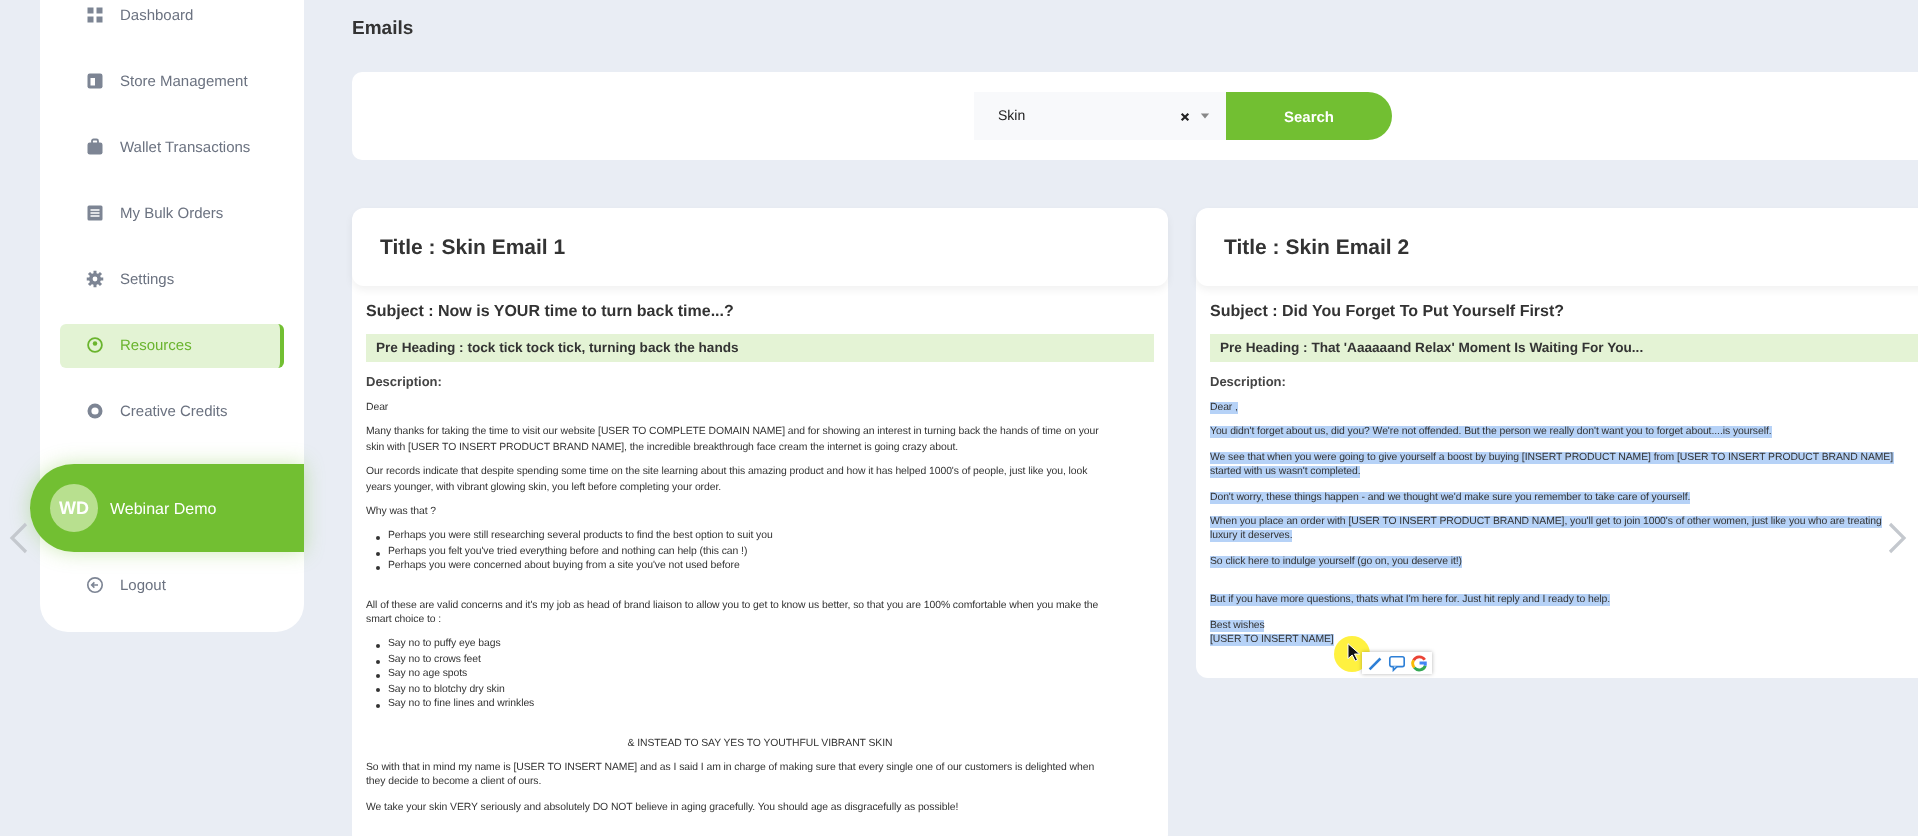  I want to click on grid-icon, so click(95, 15).